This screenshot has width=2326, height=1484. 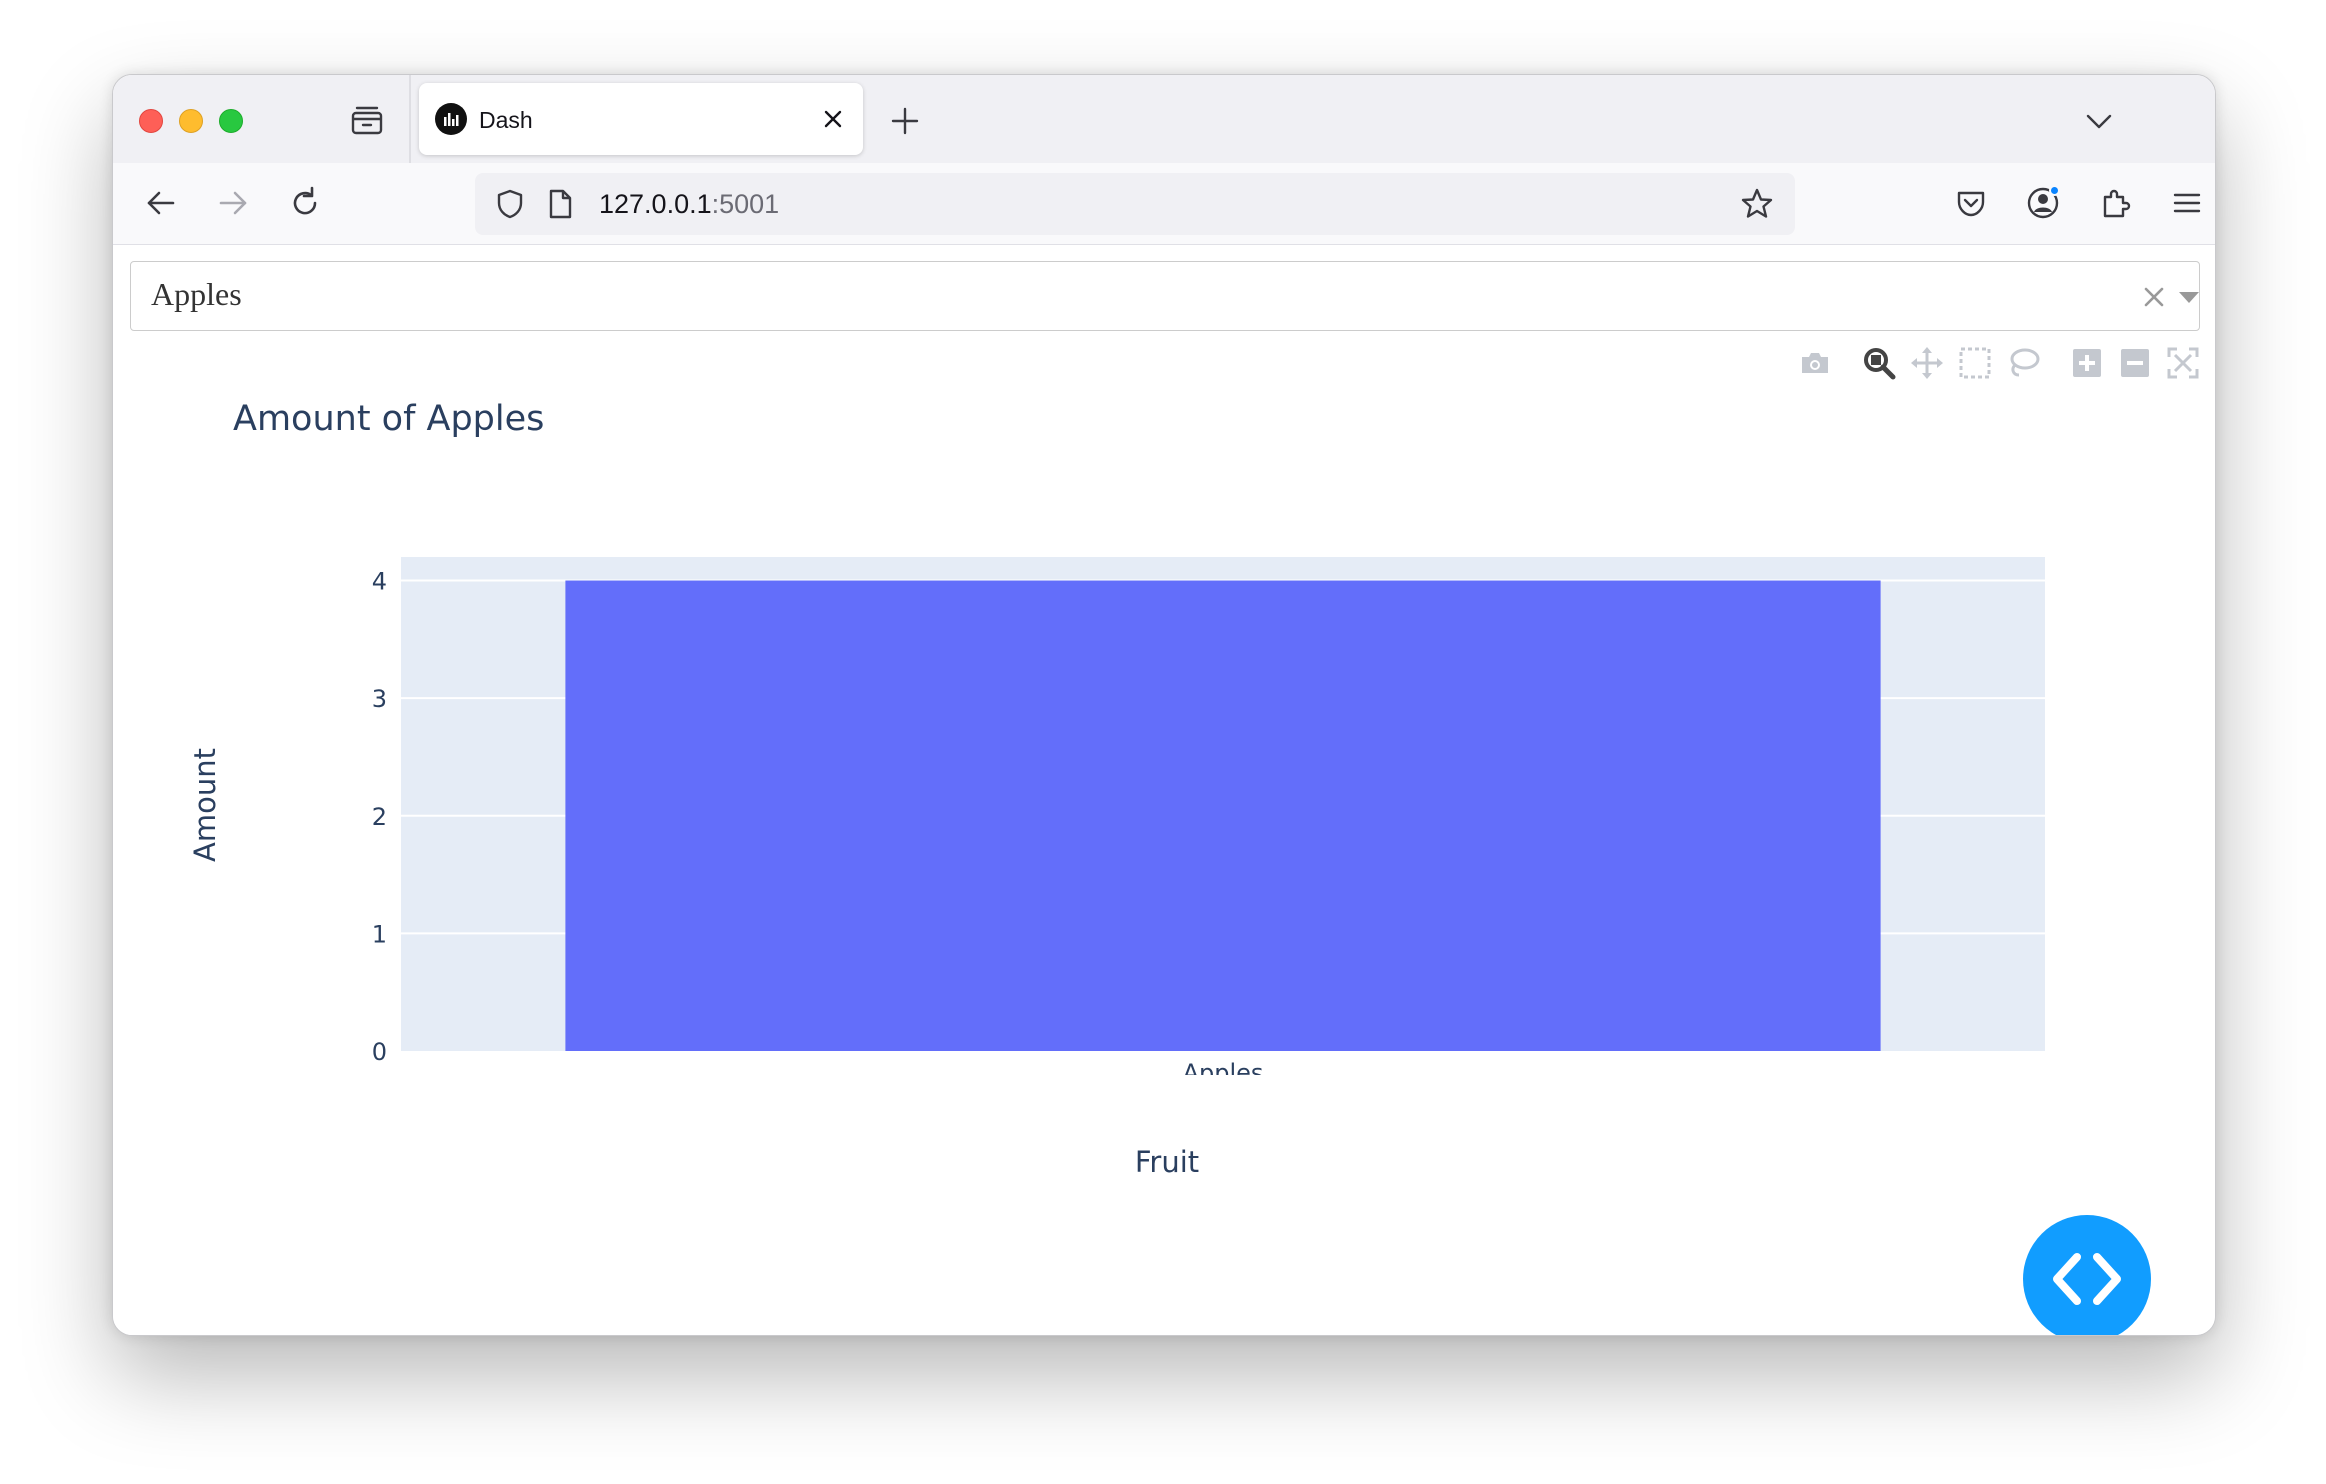 What do you see at coordinates (451, 119) in the screenshot?
I see `dash-favicon-icon` at bounding box center [451, 119].